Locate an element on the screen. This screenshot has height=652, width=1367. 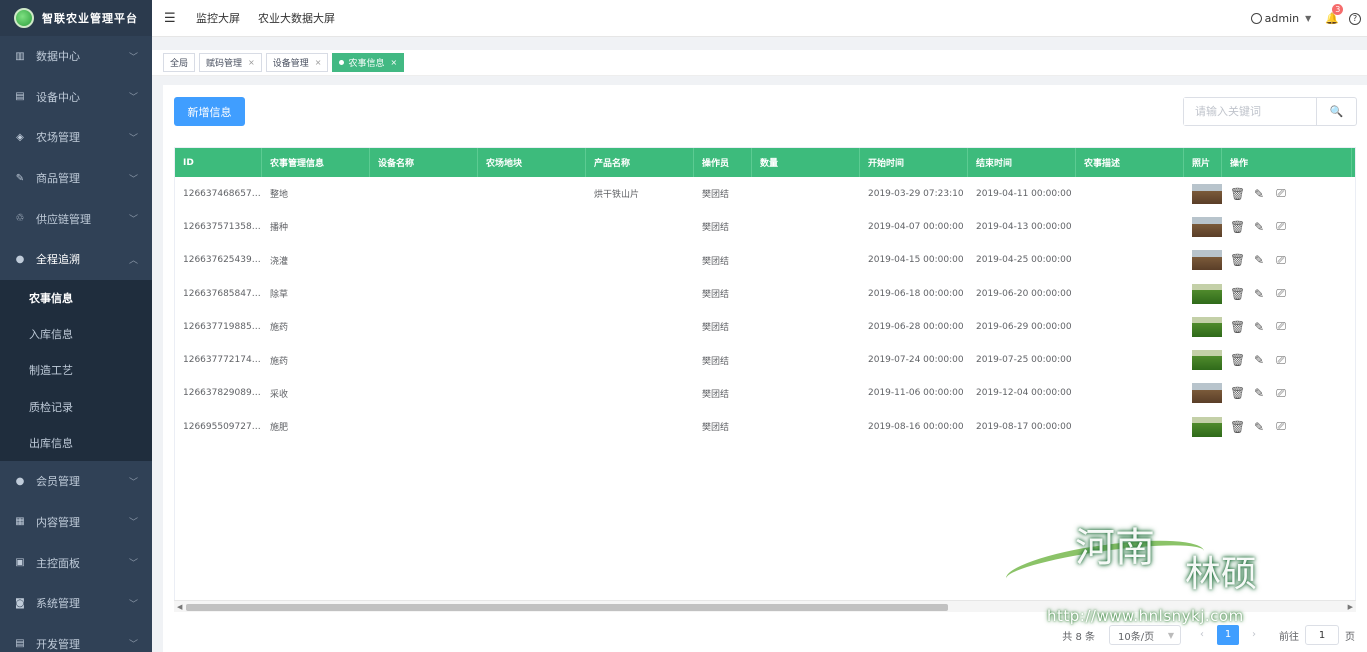
tag-farming-info: 农事信息 × is located at coordinates (368, 62).